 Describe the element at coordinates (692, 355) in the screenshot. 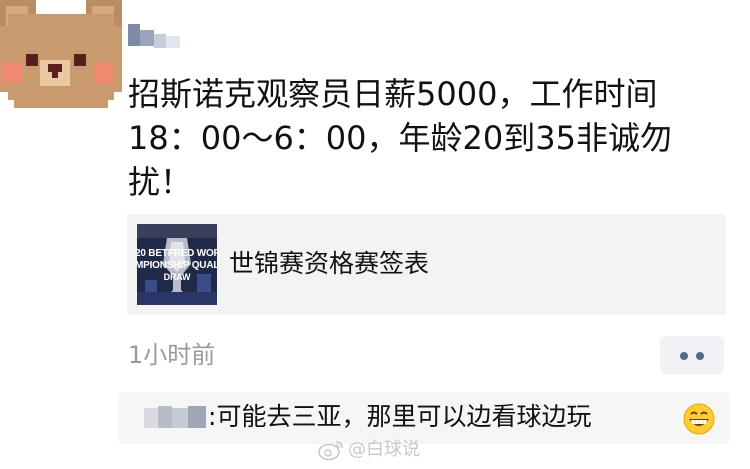

I see `more-actions-button` at that location.